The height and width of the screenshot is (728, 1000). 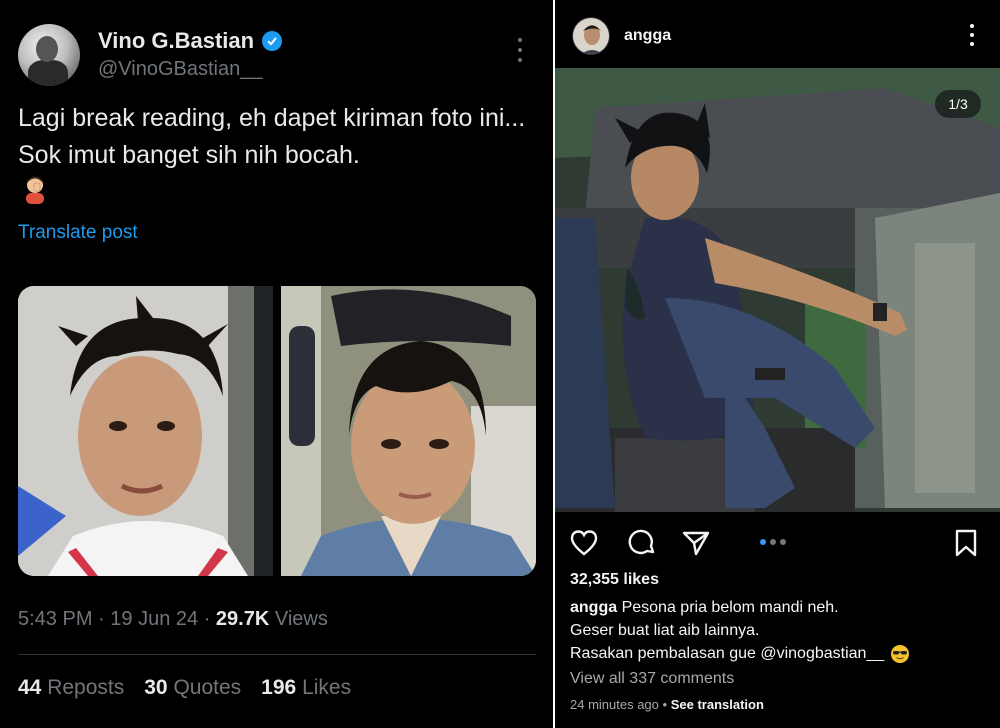 I want to click on likes-label: Likes, so click(x=327, y=687).